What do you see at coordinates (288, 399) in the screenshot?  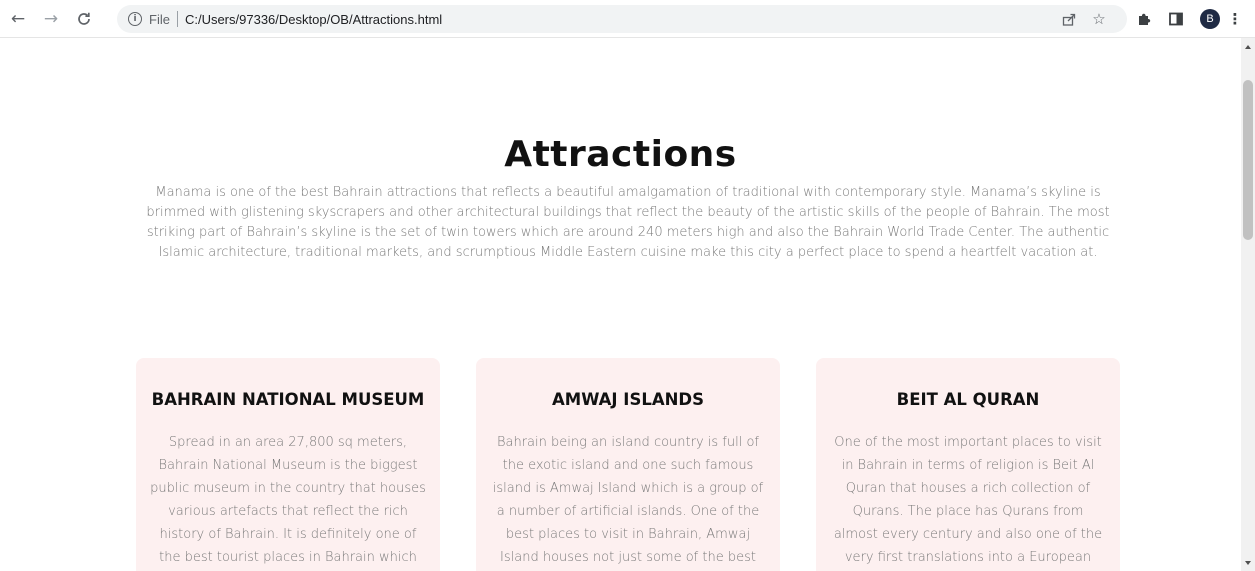 I see `card-title: BAHRAIN NATIONAL MUSEUM` at bounding box center [288, 399].